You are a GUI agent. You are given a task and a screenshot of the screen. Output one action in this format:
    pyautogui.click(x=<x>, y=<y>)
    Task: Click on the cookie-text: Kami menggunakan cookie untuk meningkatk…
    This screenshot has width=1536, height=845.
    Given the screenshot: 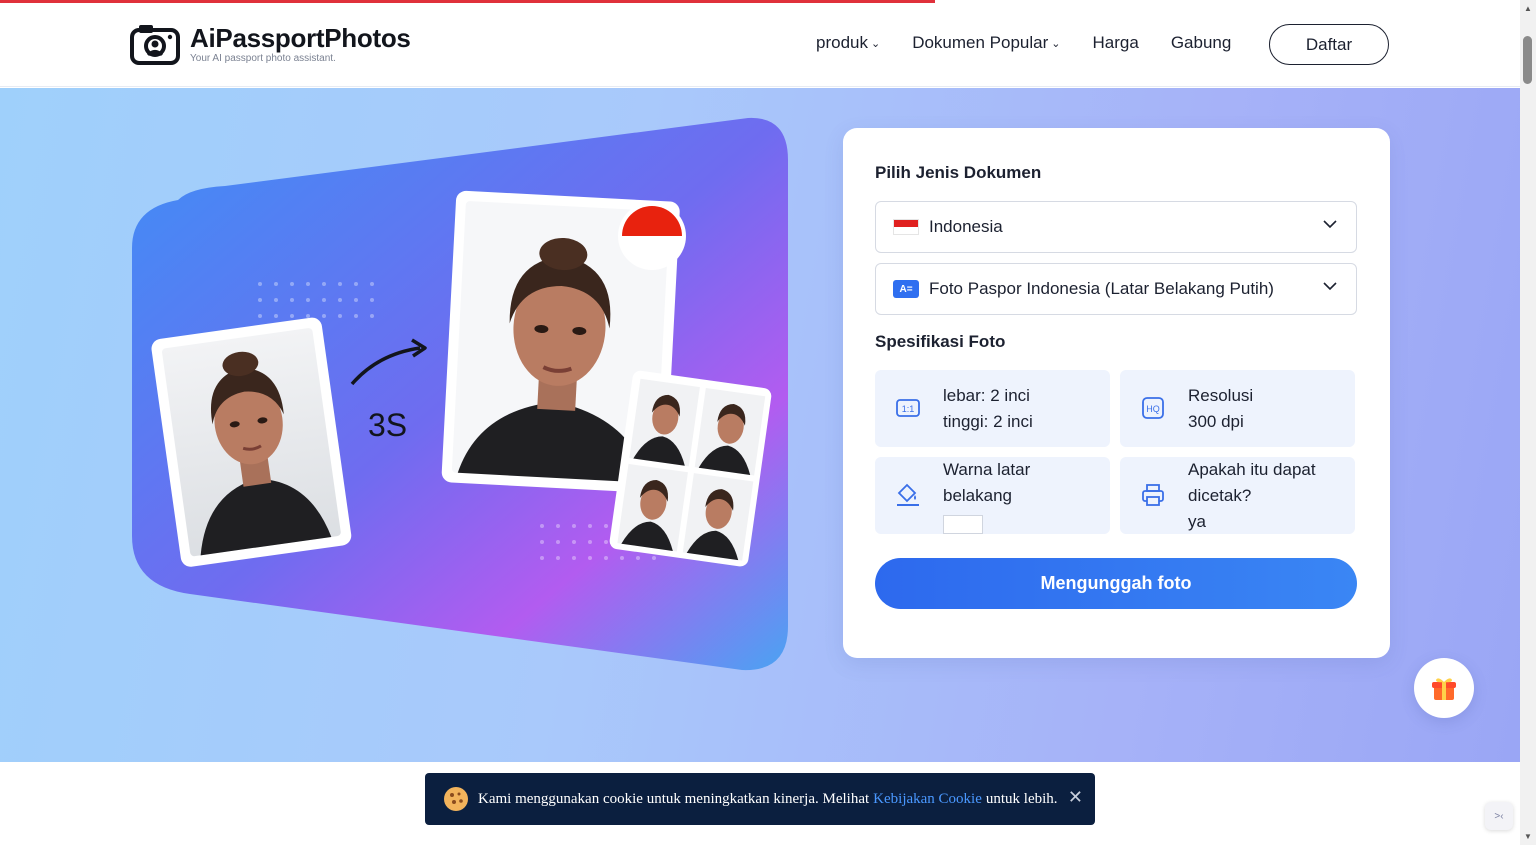 What is the action you would take?
    pyautogui.click(x=674, y=798)
    